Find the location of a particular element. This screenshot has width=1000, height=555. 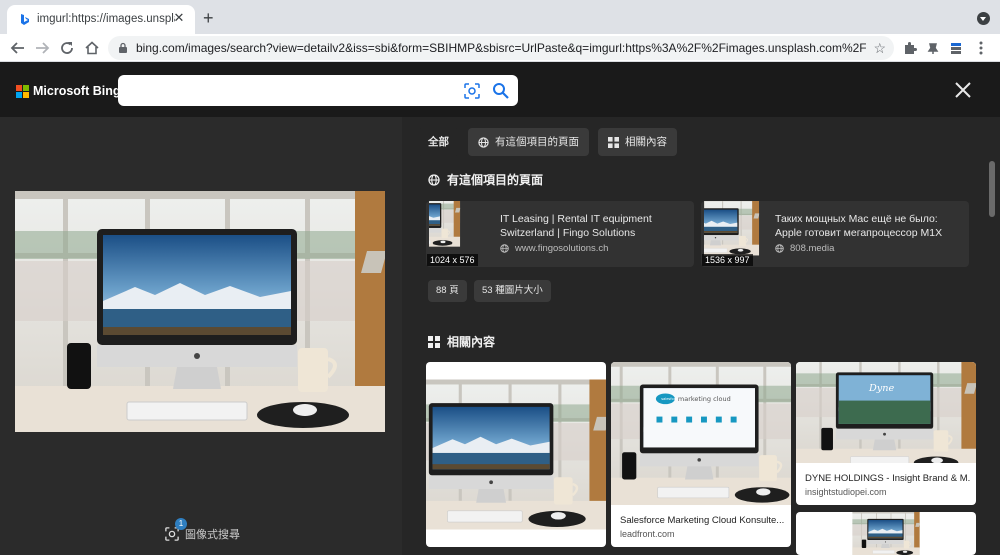

bing-header: Microsoft Bing is located at coordinates (500, 89).